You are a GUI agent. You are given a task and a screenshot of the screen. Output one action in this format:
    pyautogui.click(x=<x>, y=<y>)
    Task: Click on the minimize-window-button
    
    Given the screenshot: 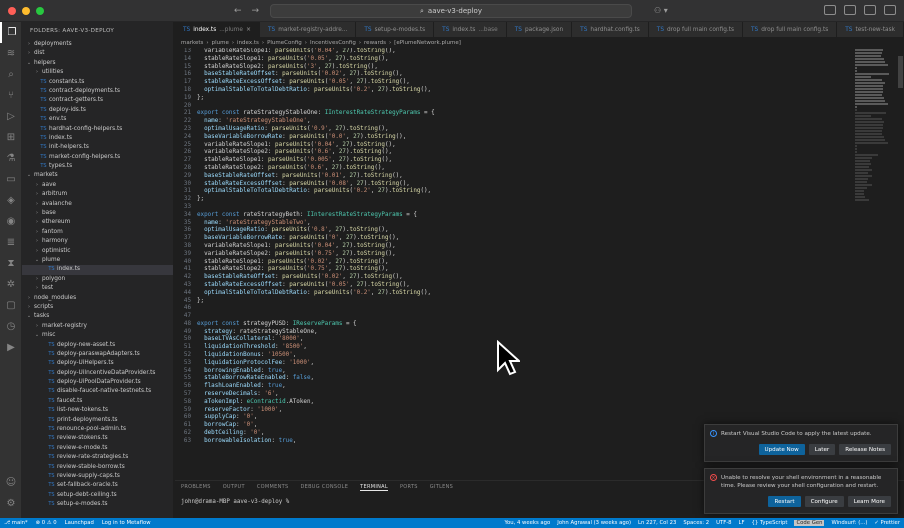 What is the action you would take?
    pyautogui.click(x=26, y=10)
    